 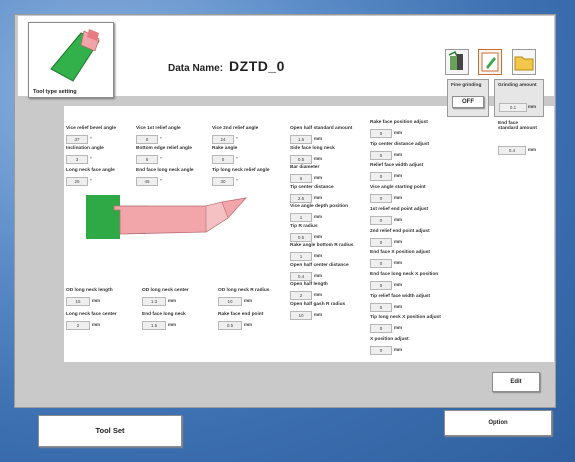 I want to click on adjust-2-field: 0, so click(x=381, y=177).